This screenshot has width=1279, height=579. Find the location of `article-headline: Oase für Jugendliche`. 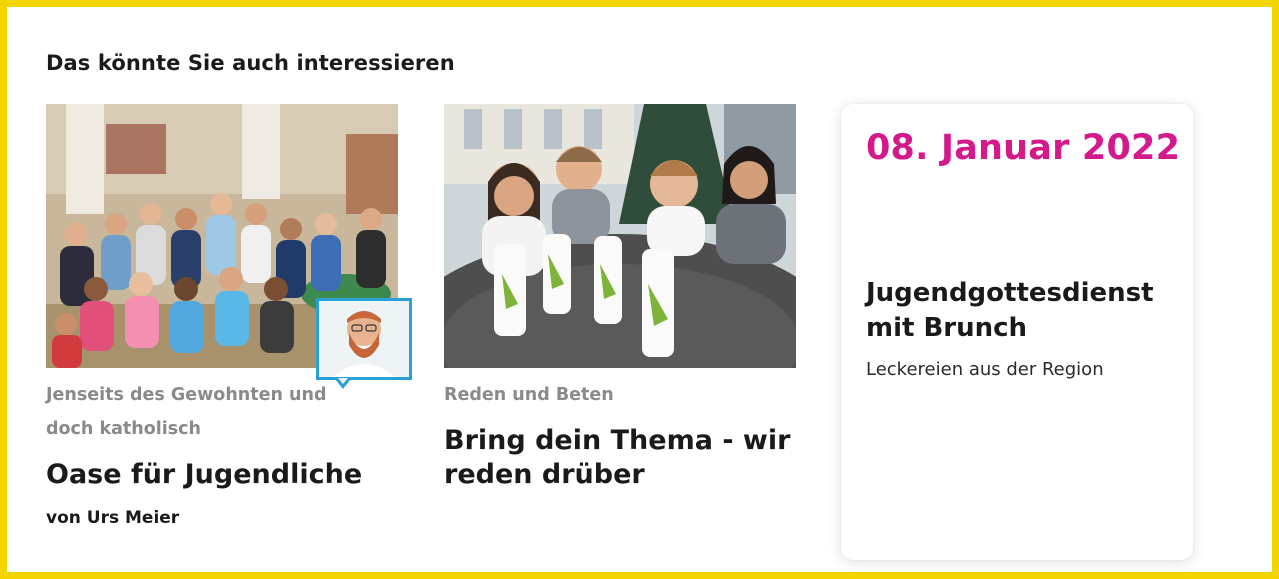

article-headline: Oase für Jugendliche is located at coordinates (226, 475).